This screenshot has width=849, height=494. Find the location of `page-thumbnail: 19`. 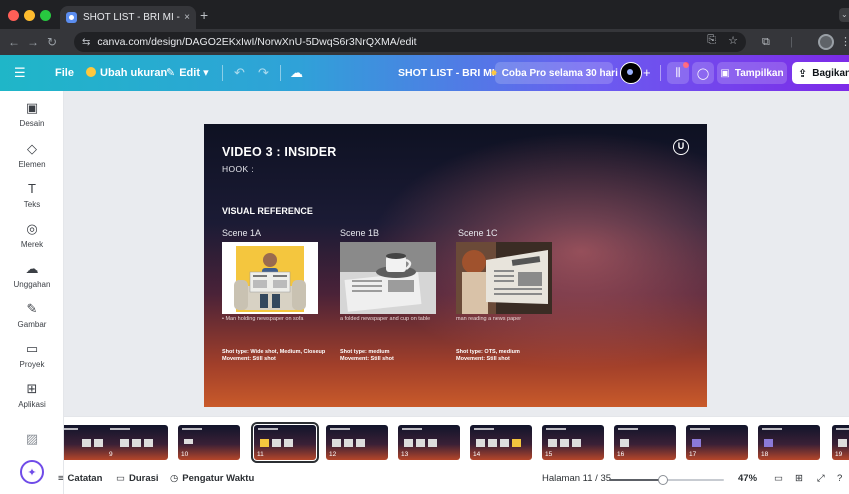

page-thumbnail: 19 is located at coordinates (840, 442).